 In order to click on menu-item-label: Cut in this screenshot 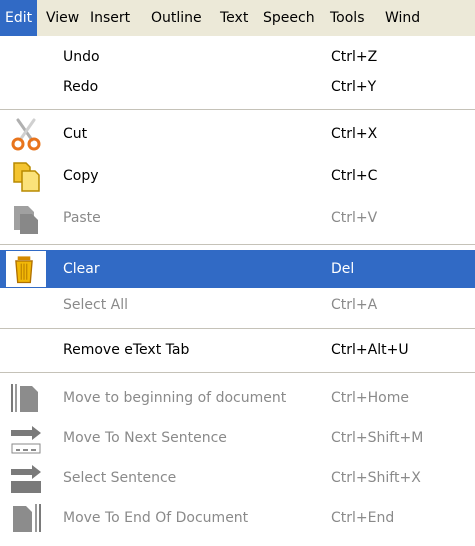, I will do `click(75, 134)`.